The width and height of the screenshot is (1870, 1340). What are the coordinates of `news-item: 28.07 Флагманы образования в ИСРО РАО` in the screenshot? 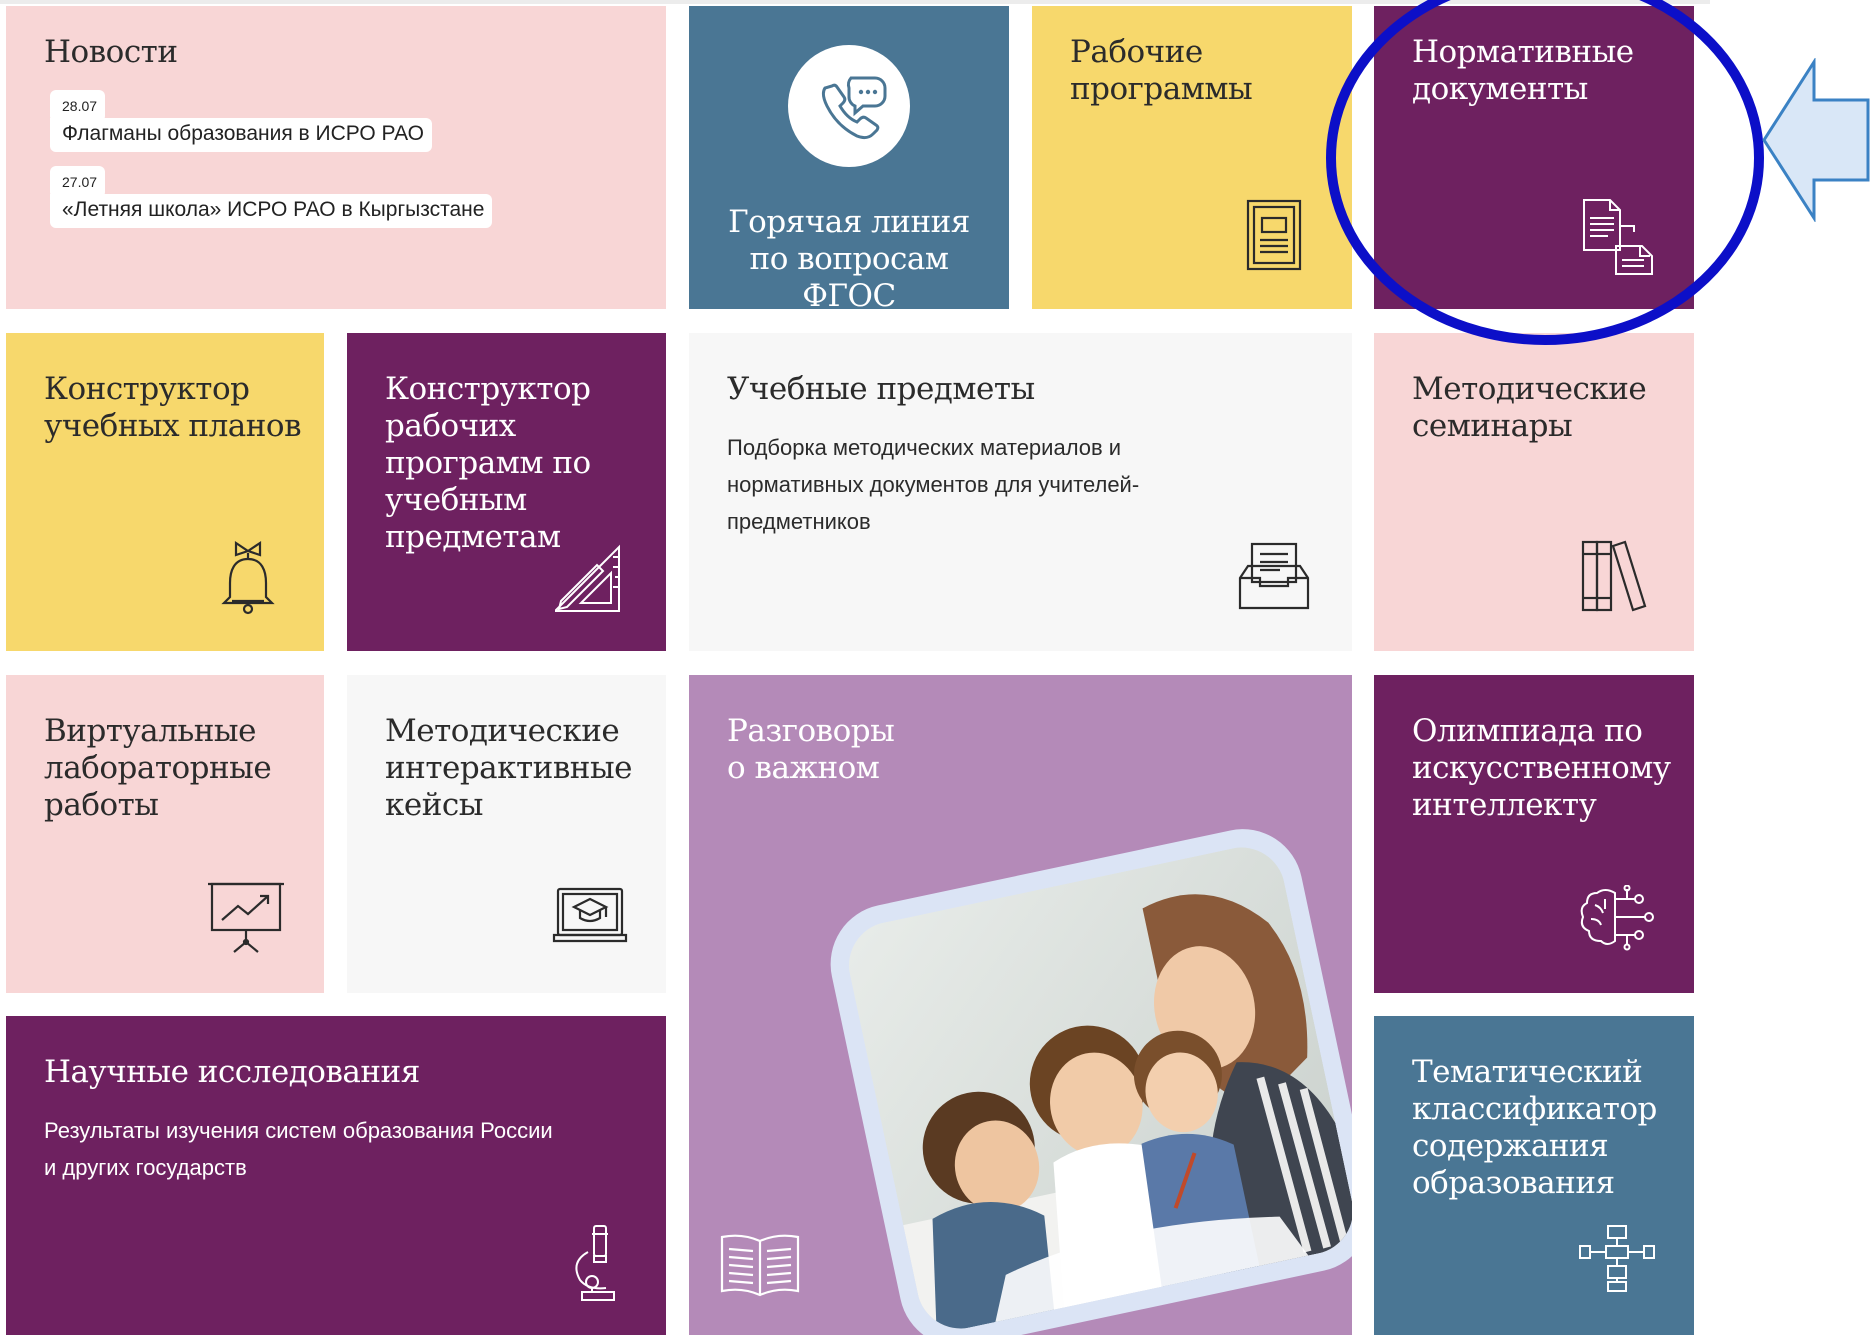 It's located at (241, 121).